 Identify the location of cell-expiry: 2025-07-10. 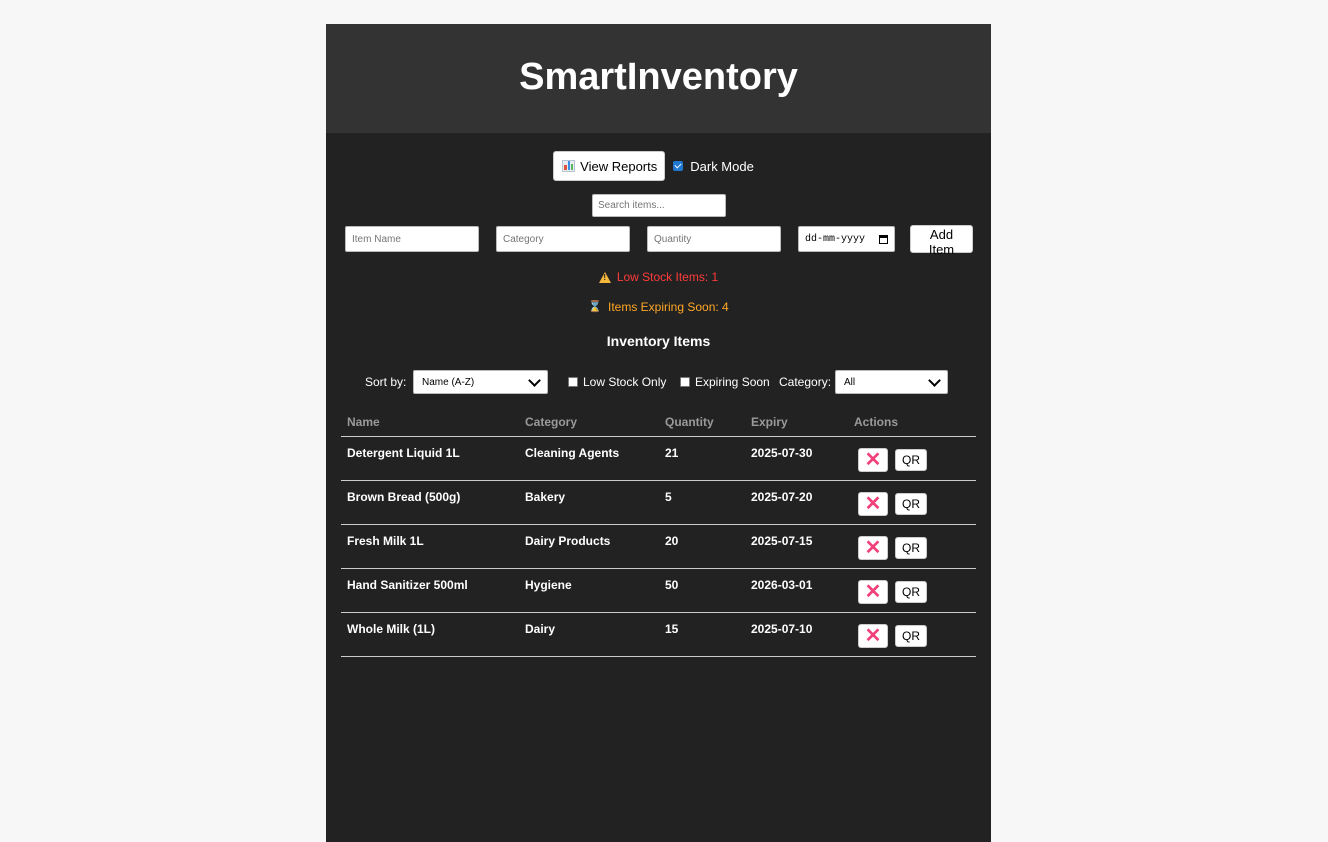
(796, 634).